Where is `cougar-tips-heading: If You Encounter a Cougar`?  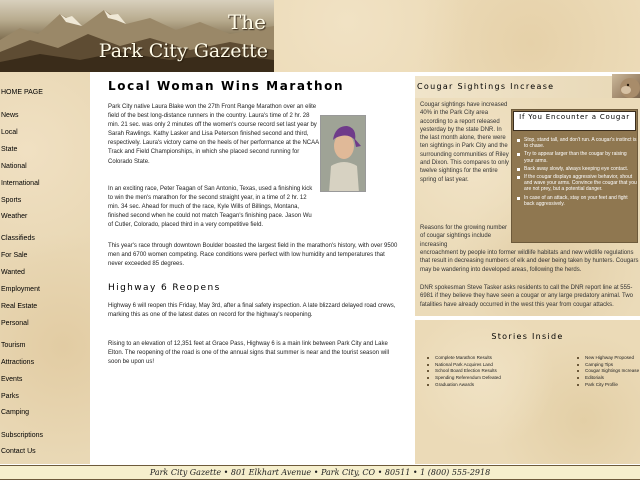 cougar-tips-heading: If You Encounter a Cougar is located at coordinates (574, 121).